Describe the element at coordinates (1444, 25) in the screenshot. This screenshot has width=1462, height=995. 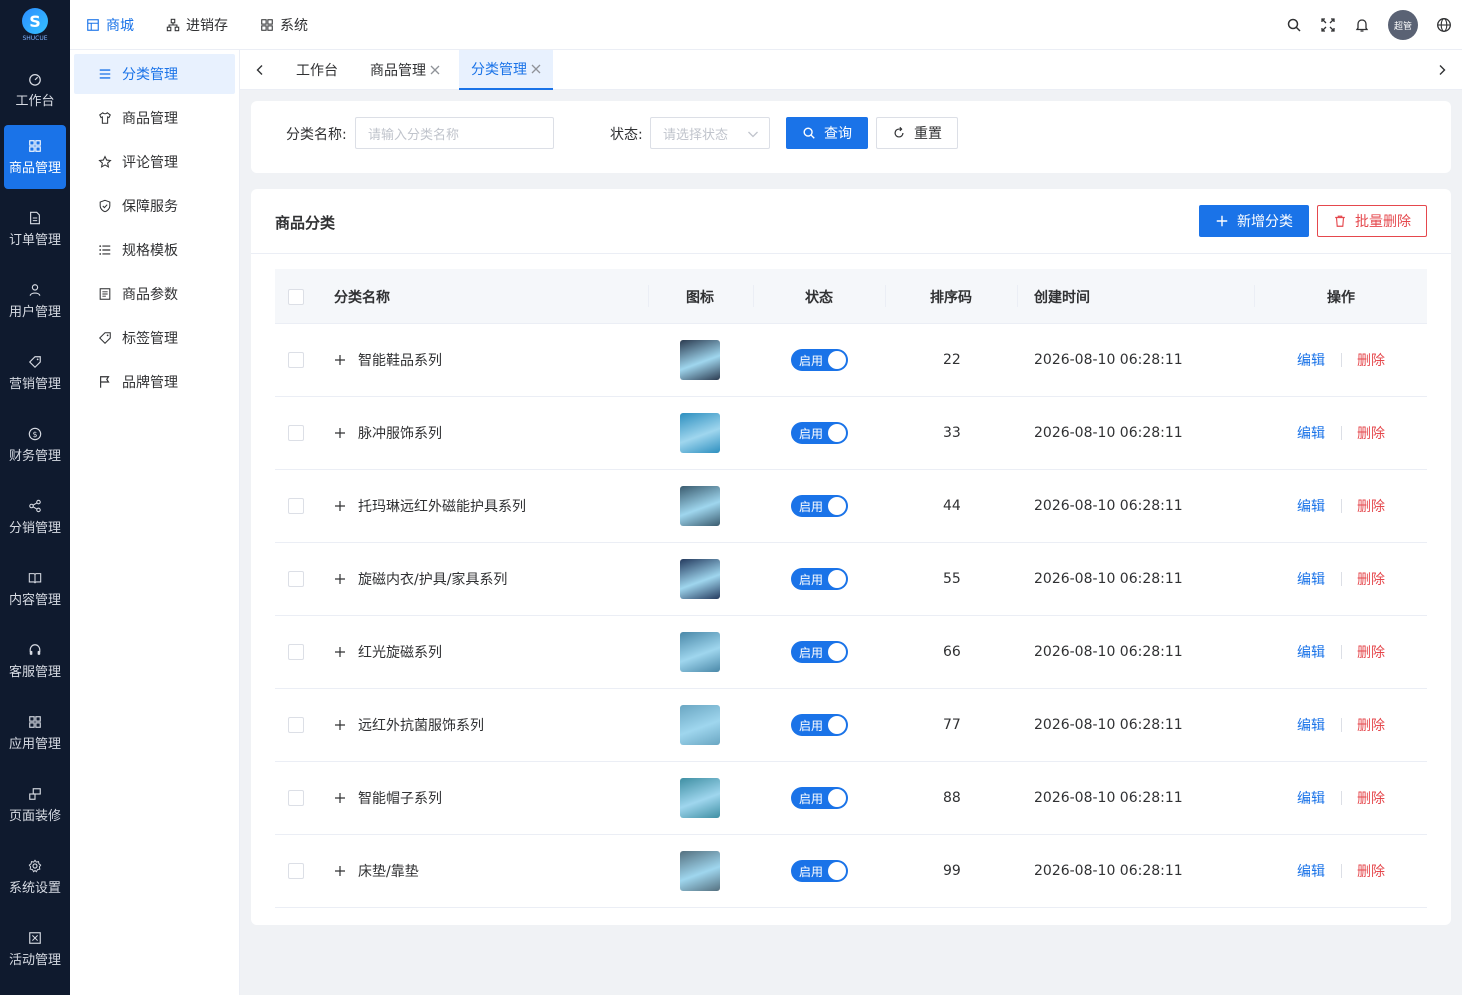
I see `globe-icon` at that location.